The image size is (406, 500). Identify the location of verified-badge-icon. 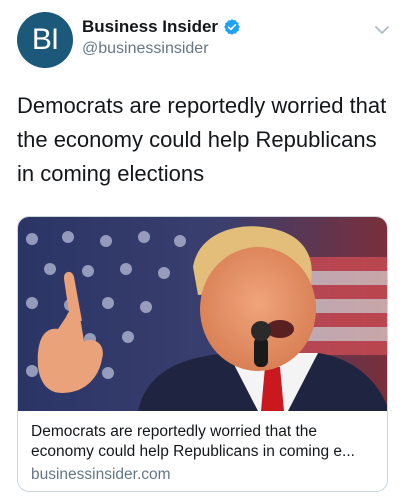
(232, 27).